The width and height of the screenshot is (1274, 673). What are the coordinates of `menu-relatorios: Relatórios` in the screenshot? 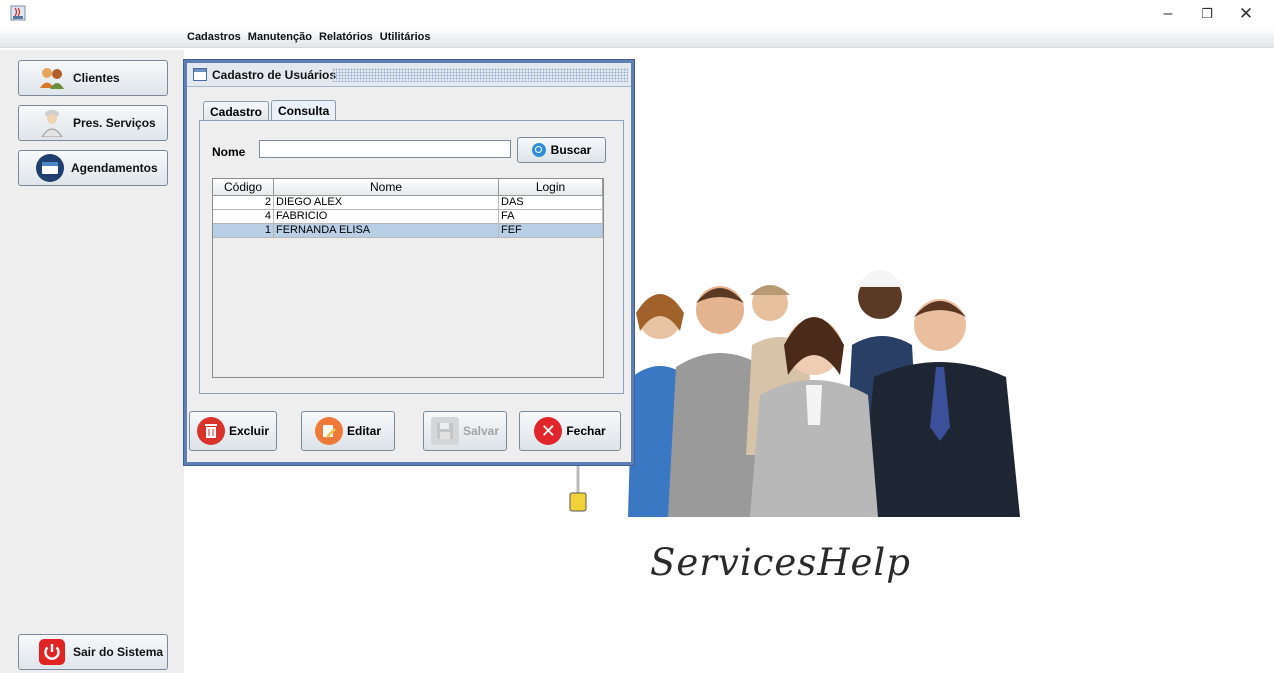 It's located at (346, 37).